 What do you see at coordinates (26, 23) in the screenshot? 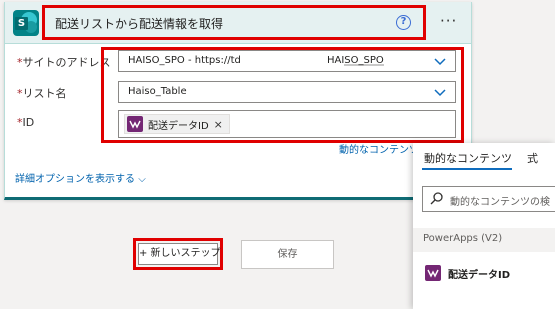
I see `sharepoint-icon: S` at bounding box center [26, 23].